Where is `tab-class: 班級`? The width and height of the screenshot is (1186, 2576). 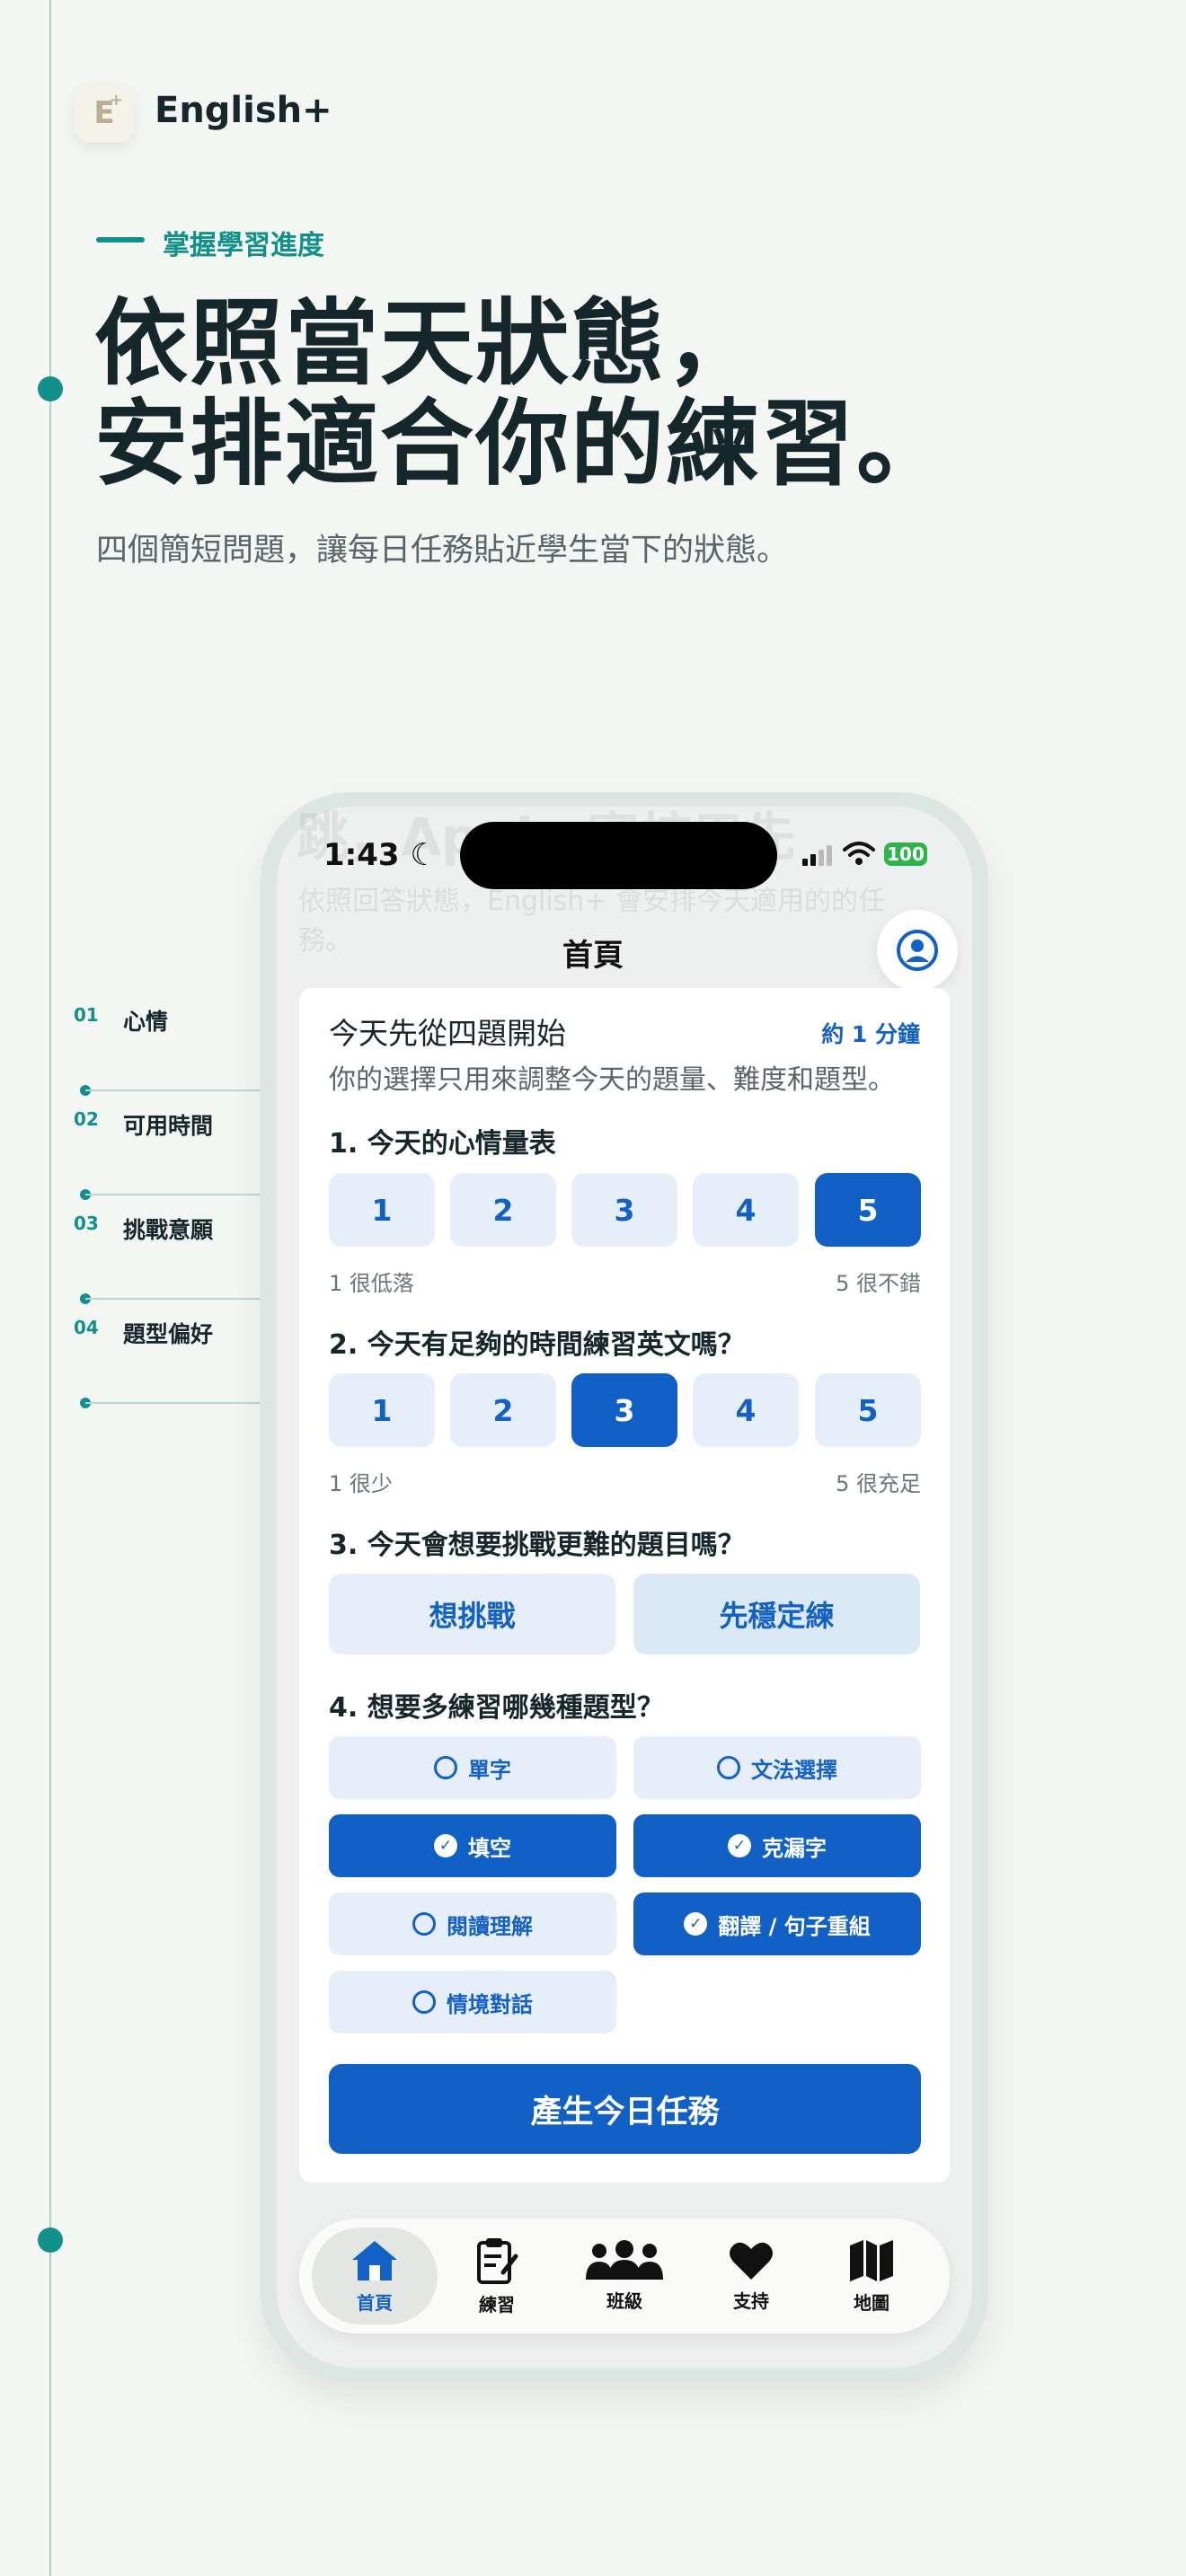
tab-class: 班級 is located at coordinates (624, 2276).